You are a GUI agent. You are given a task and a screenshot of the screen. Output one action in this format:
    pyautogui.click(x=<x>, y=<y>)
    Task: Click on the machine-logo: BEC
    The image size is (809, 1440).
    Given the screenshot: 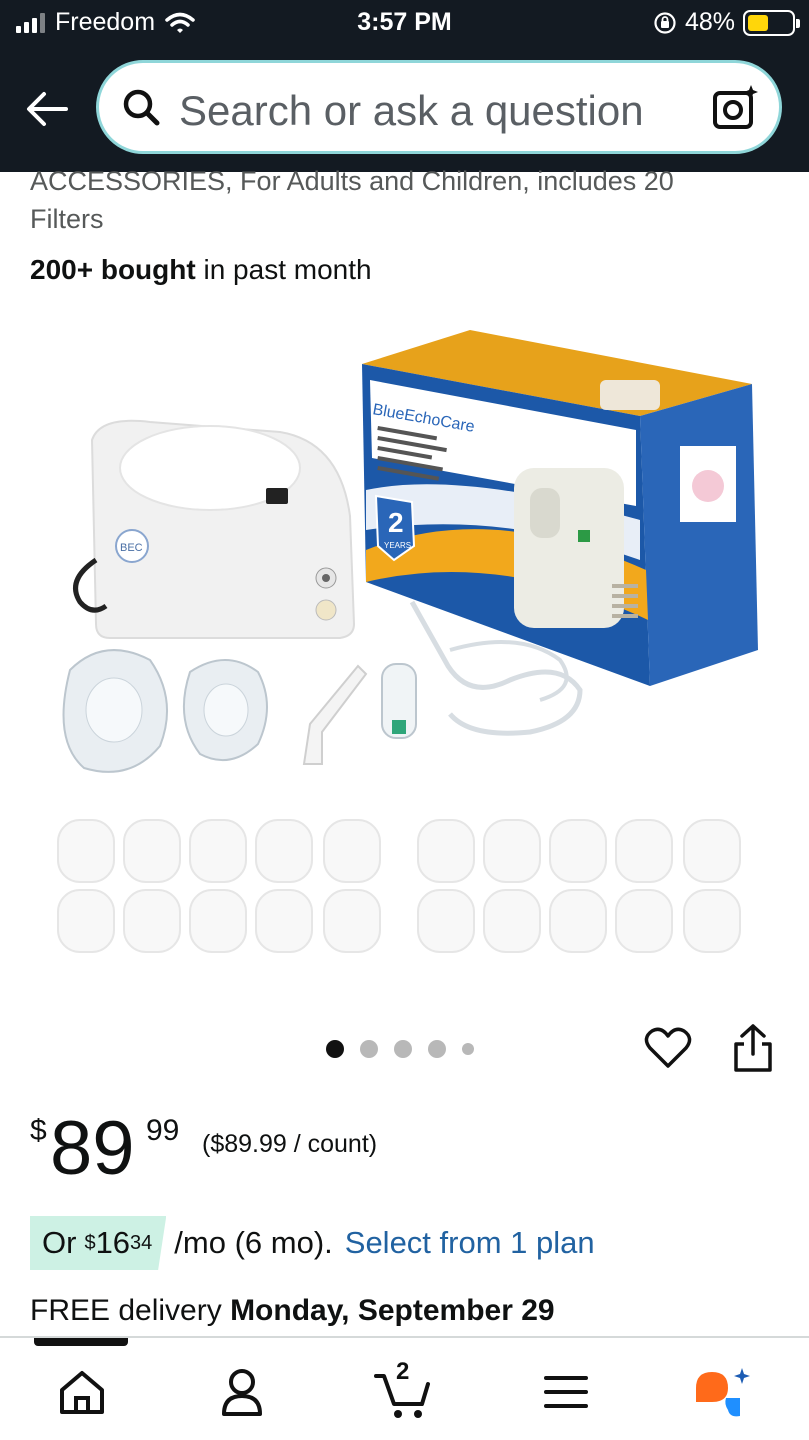 What is the action you would take?
    pyautogui.click(x=131, y=548)
    